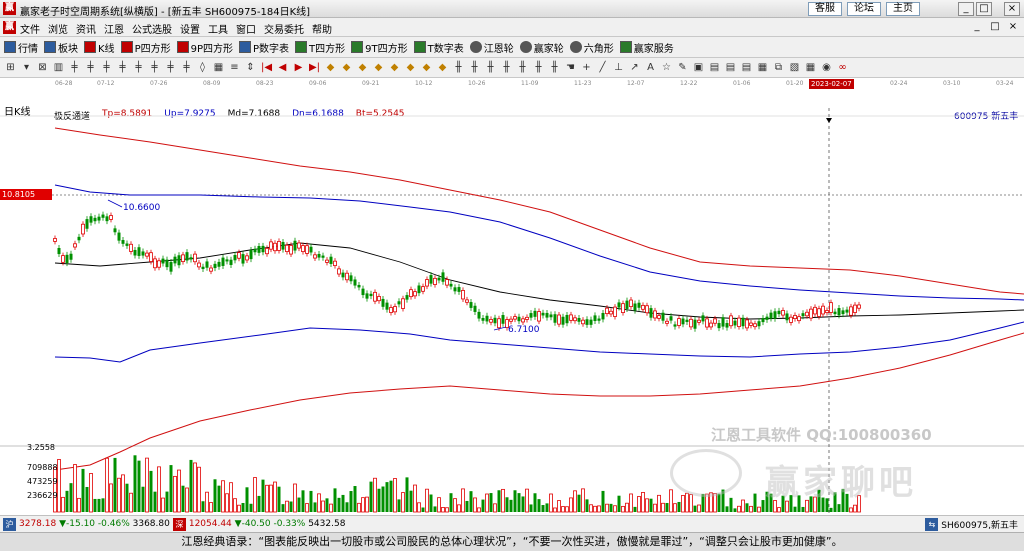  Describe the element at coordinates (506, 67) in the screenshot. I see `tick4-icon: ╫` at that location.